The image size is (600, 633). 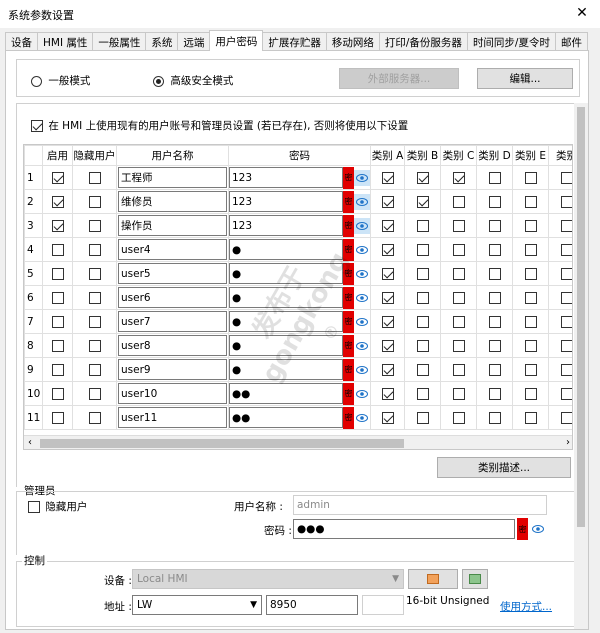 What do you see at coordinates (21, 41) in the screenshot?
I see `tab-0: 设备` at bounding box center [21, 41].